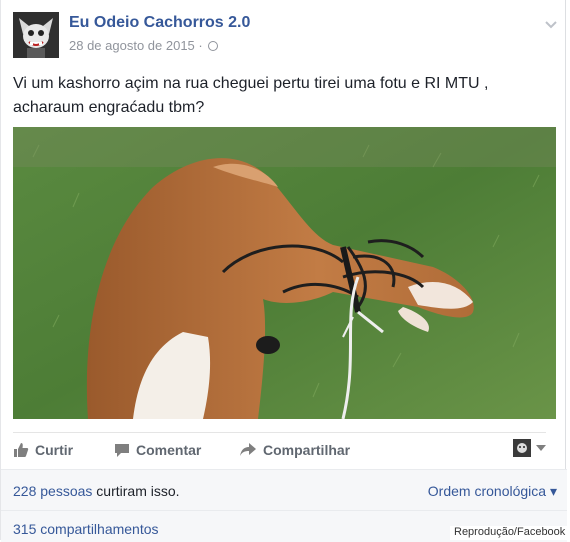 This screenshot has width=570, height=542. I want to click on cartoon-dog-icon, so click(36, 35).